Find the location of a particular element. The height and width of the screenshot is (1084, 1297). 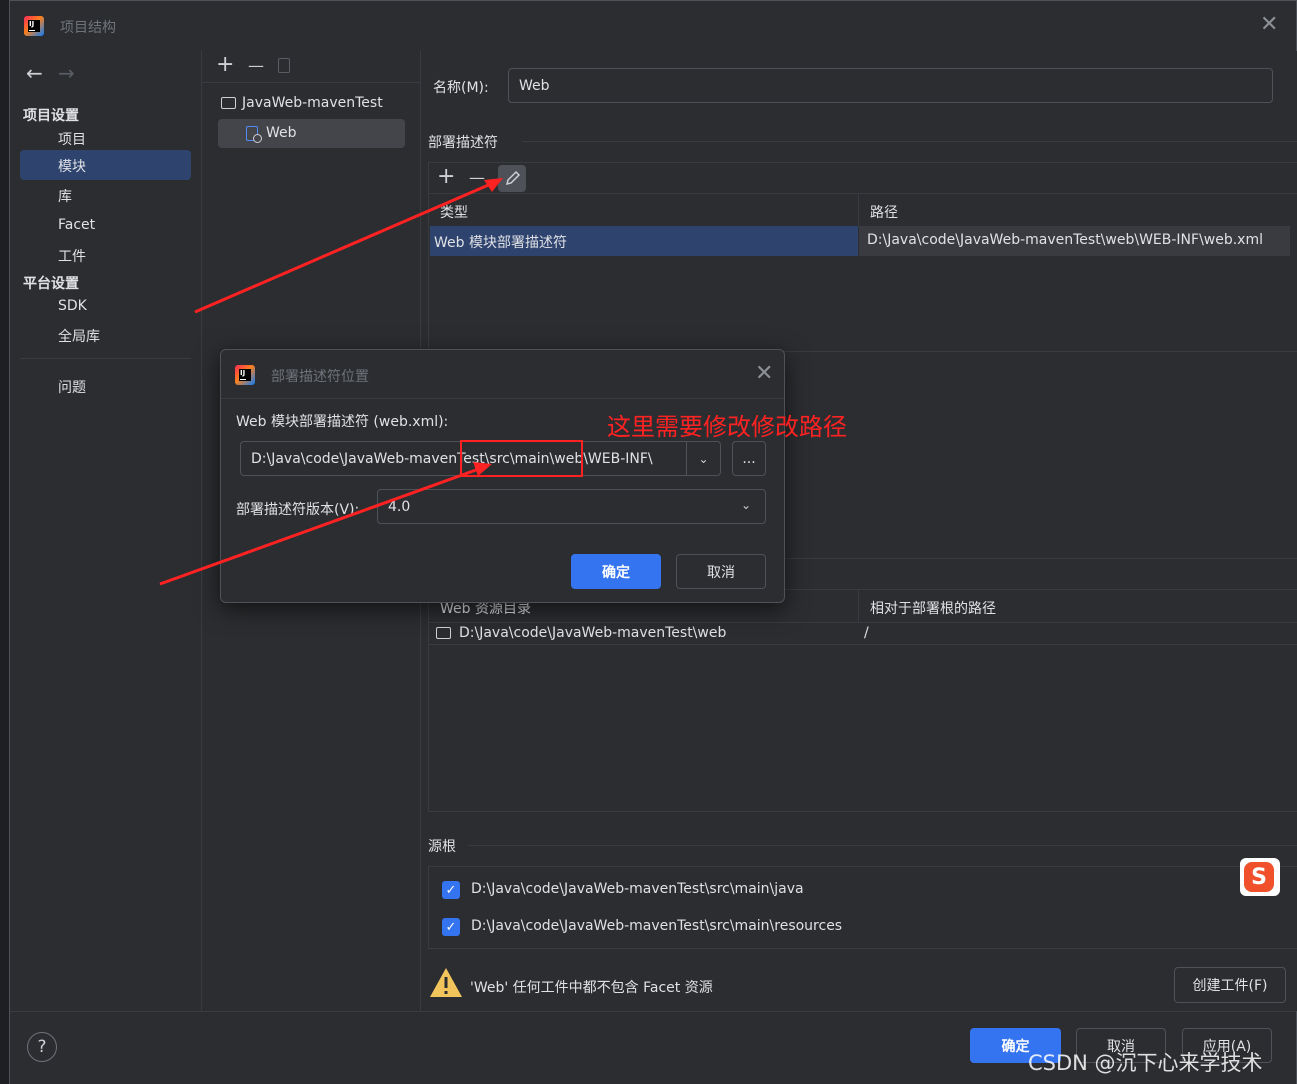

csdn-watermark: CSDN @沉下心来学技术 is located at coordinates (1145, 1063).